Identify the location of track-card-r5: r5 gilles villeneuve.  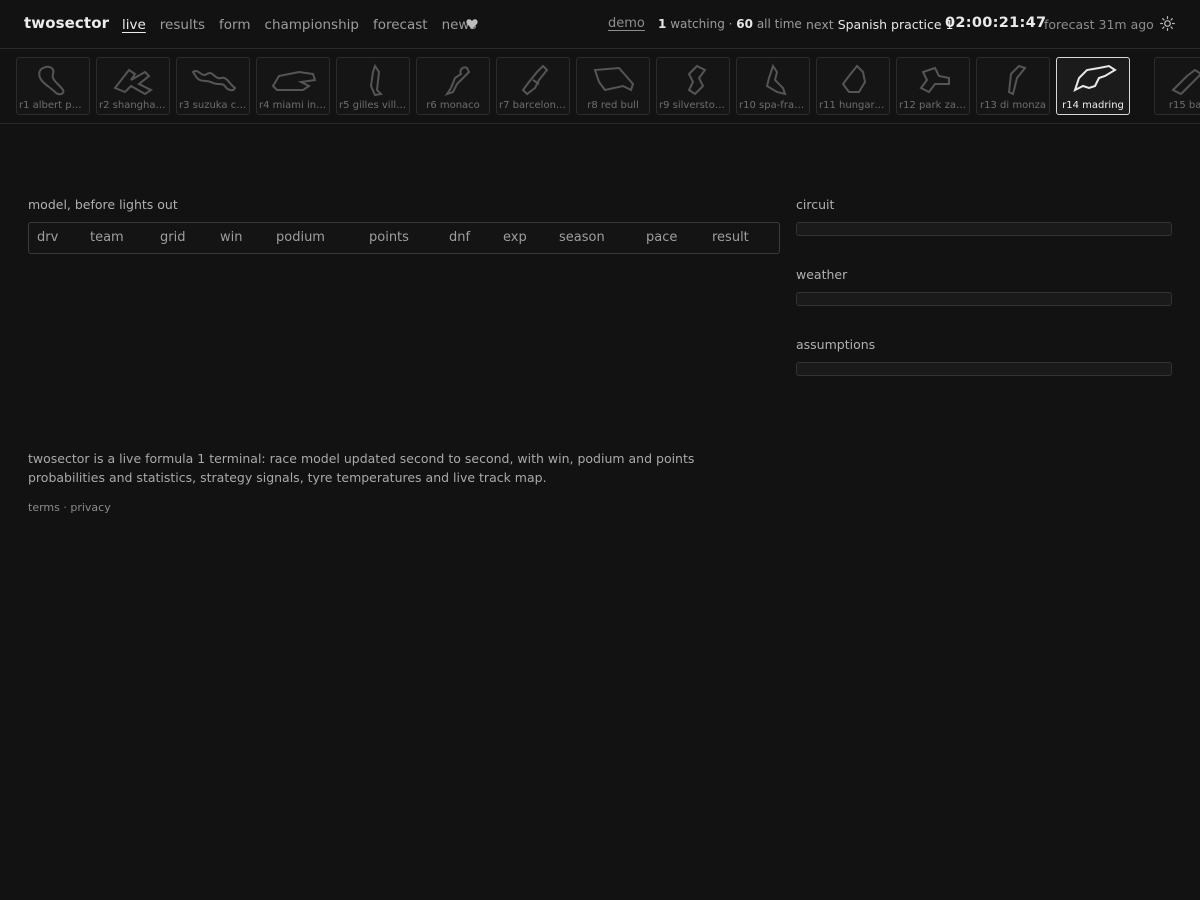
(373, 86).